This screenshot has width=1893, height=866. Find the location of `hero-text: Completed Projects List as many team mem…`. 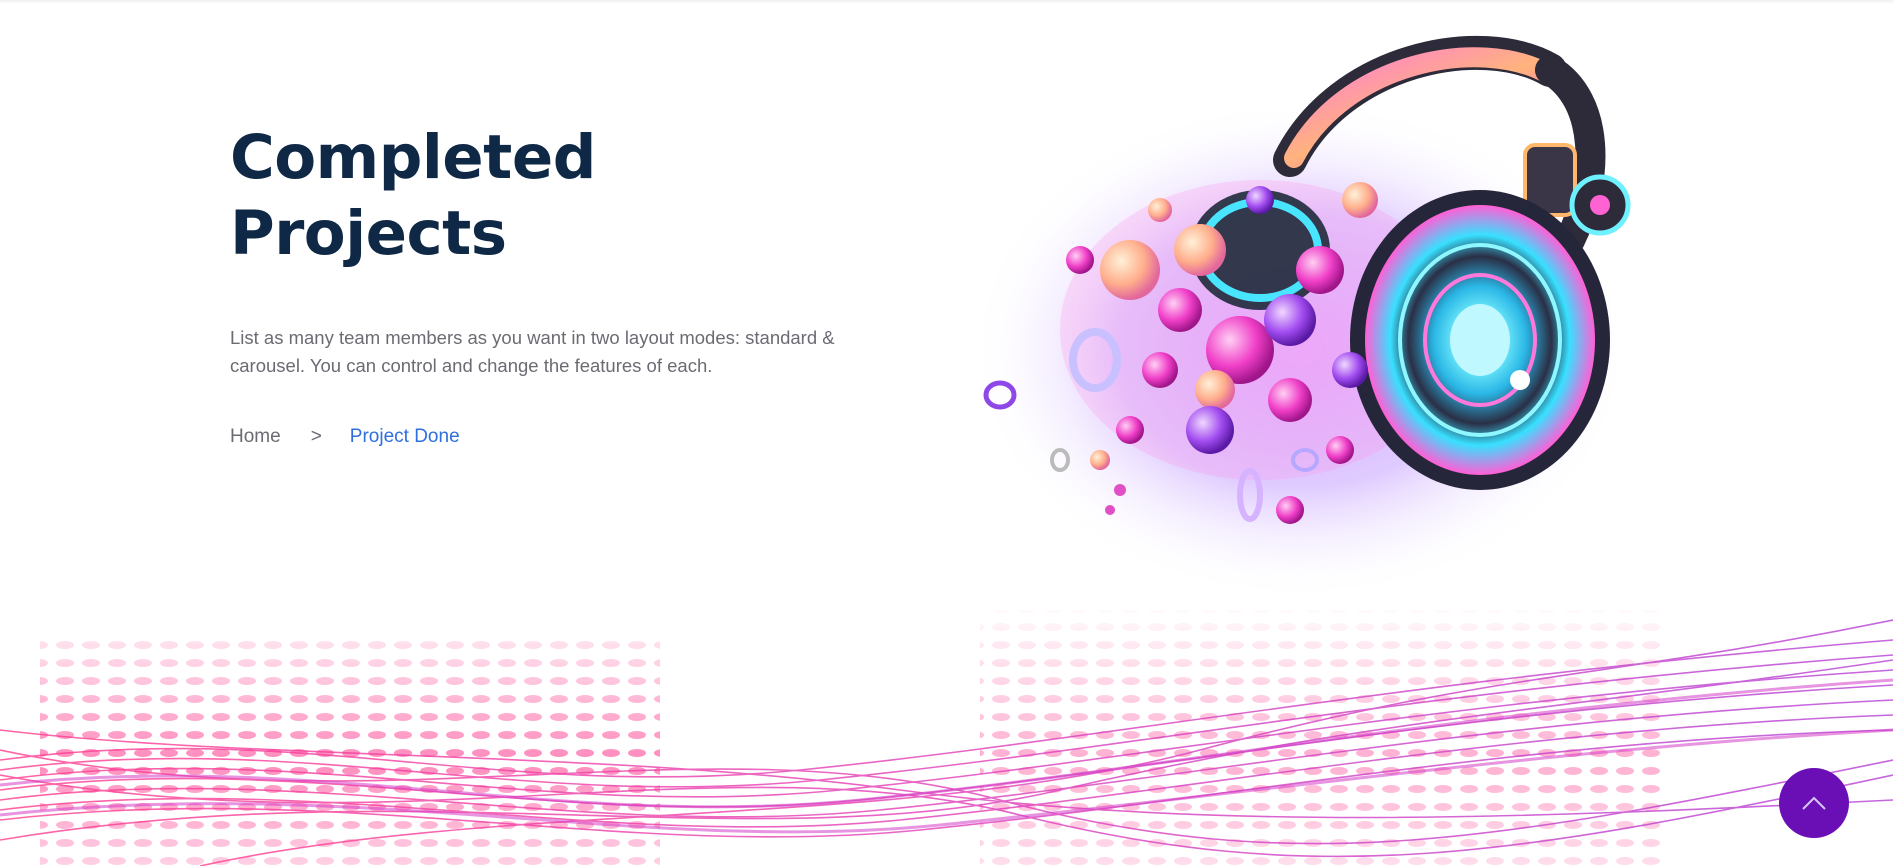

hero-text: Completed Projects List as many team mem… is located at coordinates (560, 284).